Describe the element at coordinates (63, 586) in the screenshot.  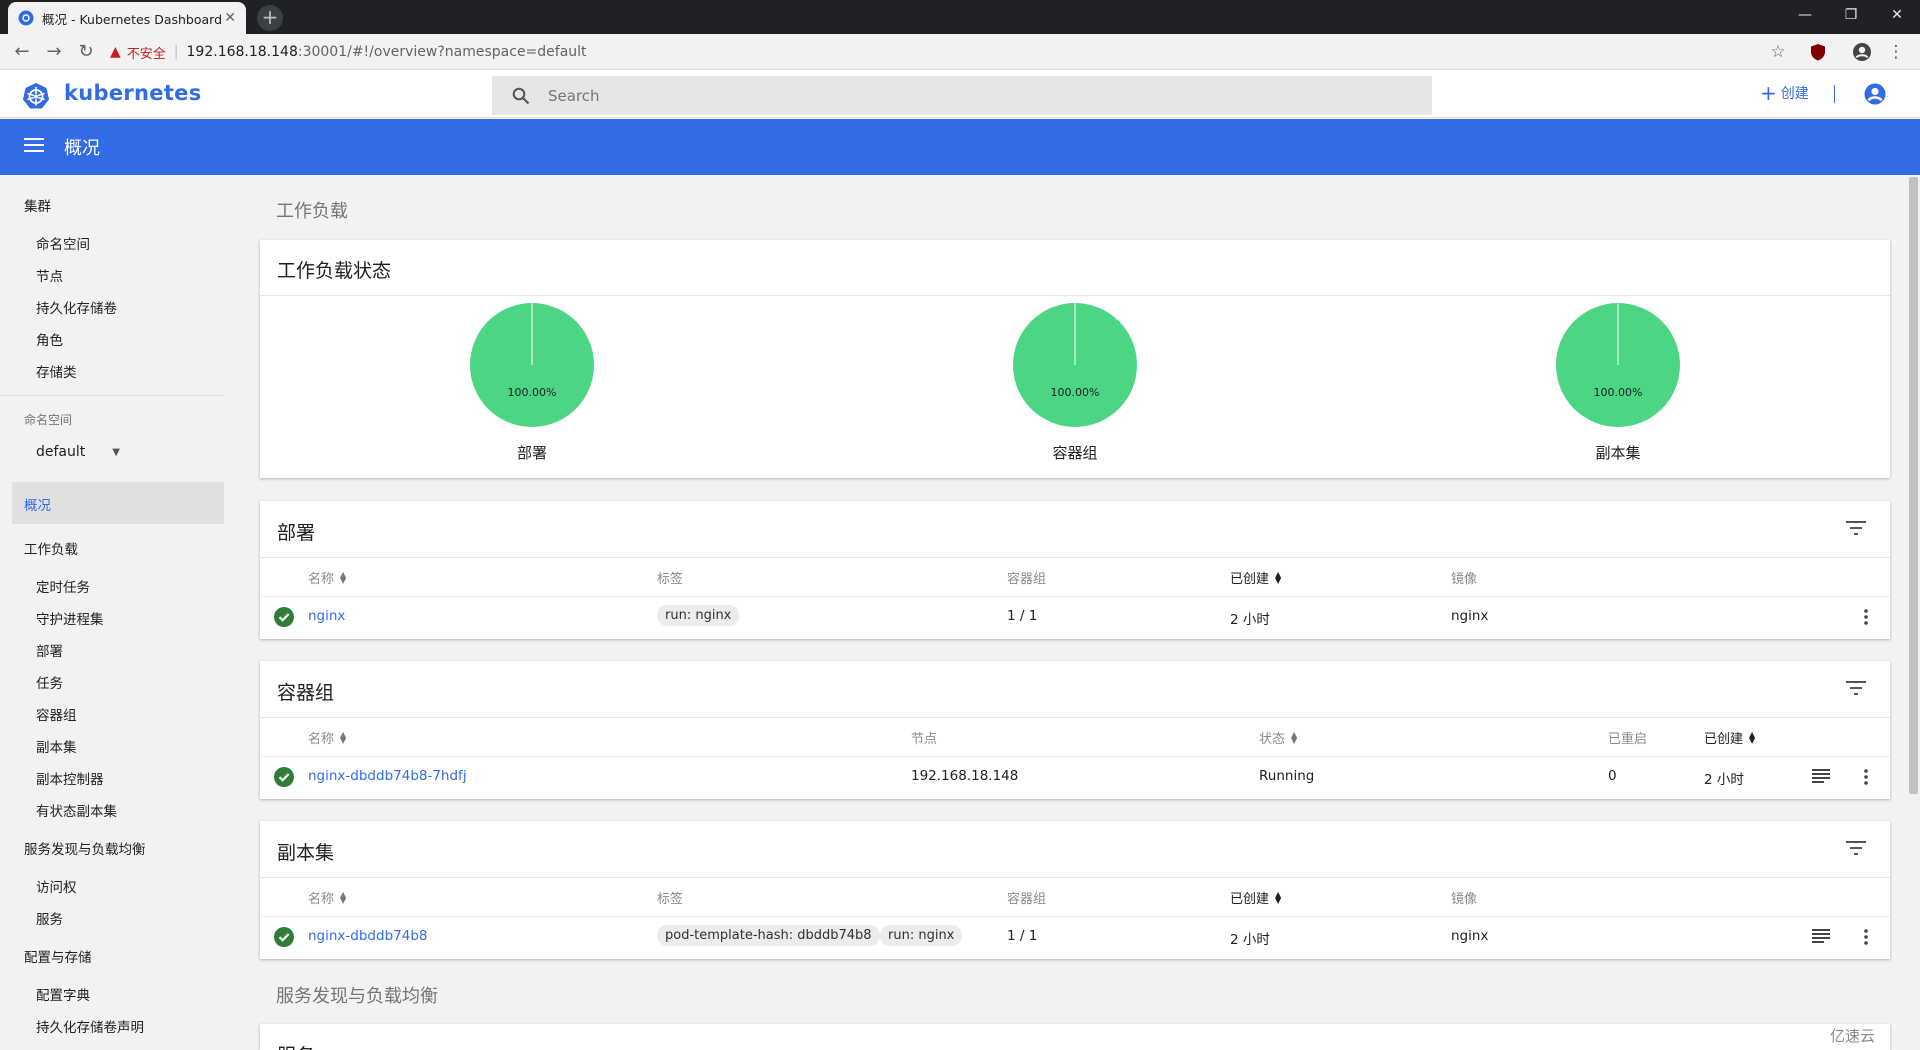
I see `sidebar-item-cronjobs: 定时任务` at that location.